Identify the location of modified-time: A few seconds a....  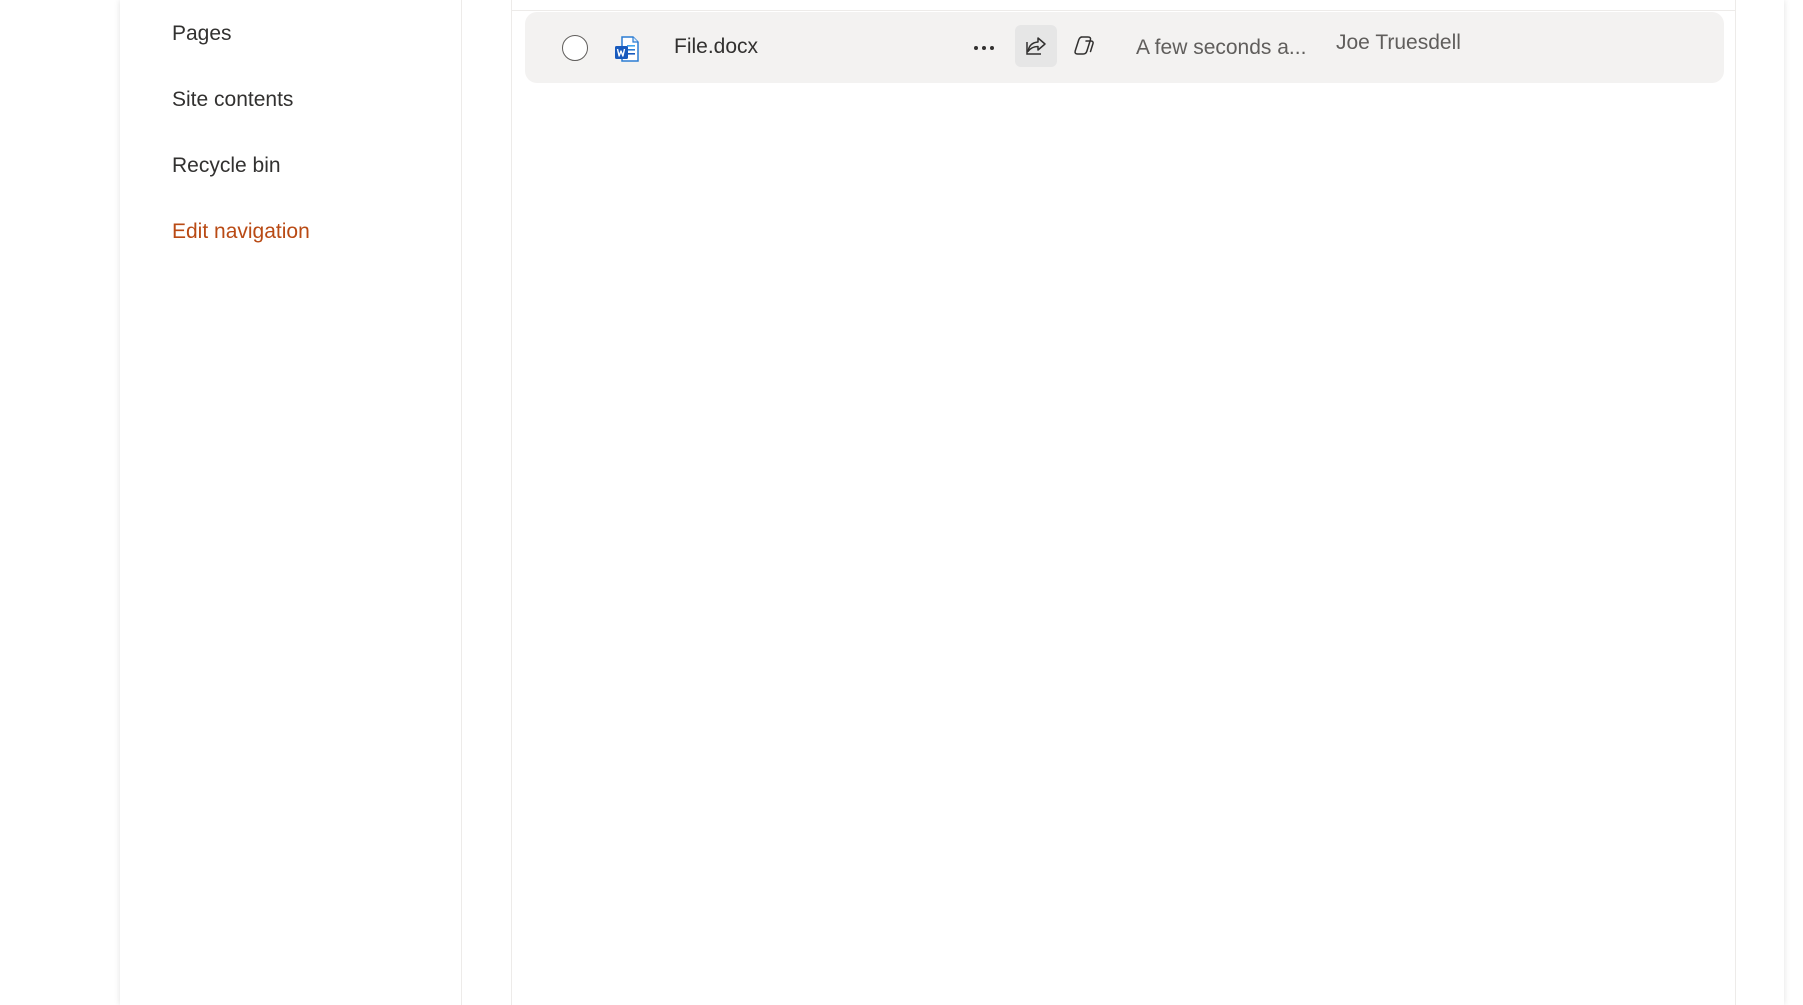
(1221, 47).